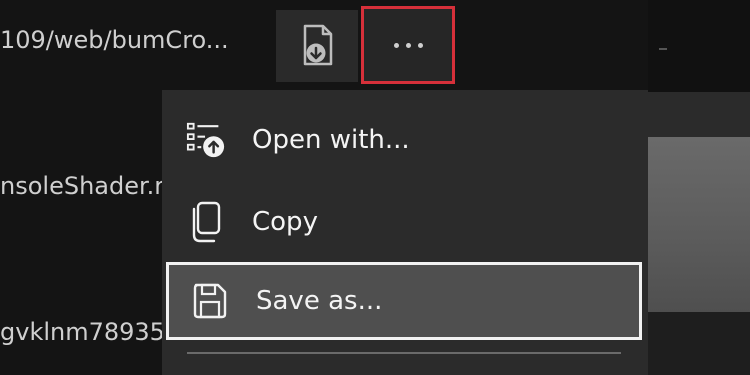 The width and height of the screenshot is (750, 375). What do you see at coordinates (82, 332) in the screenshot?
I see `file-list-item: gvklnm78935` at bounding box center [82, 332].